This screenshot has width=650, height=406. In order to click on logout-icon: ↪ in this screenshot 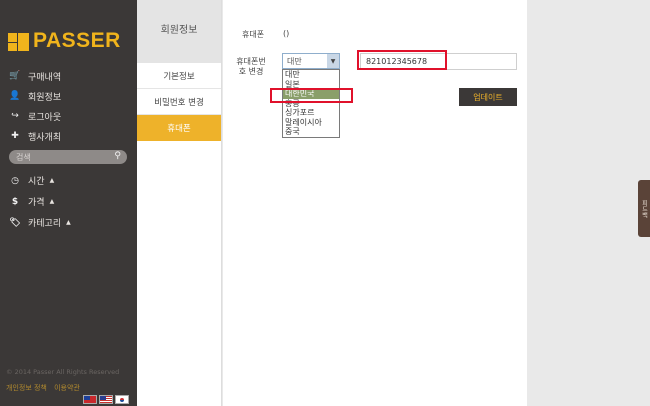, I will do `click(15, 116)`.